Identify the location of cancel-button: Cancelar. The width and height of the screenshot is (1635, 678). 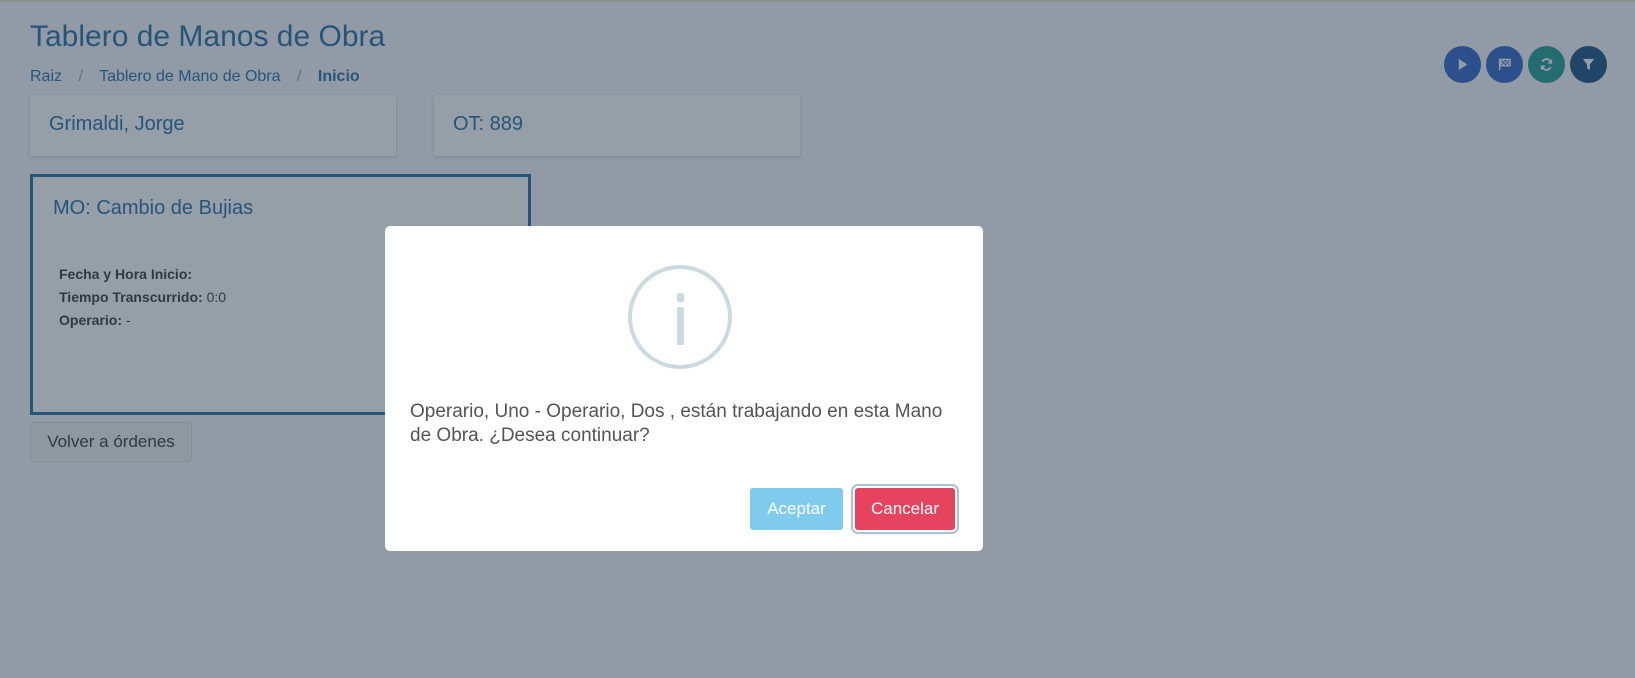
(905, 509).